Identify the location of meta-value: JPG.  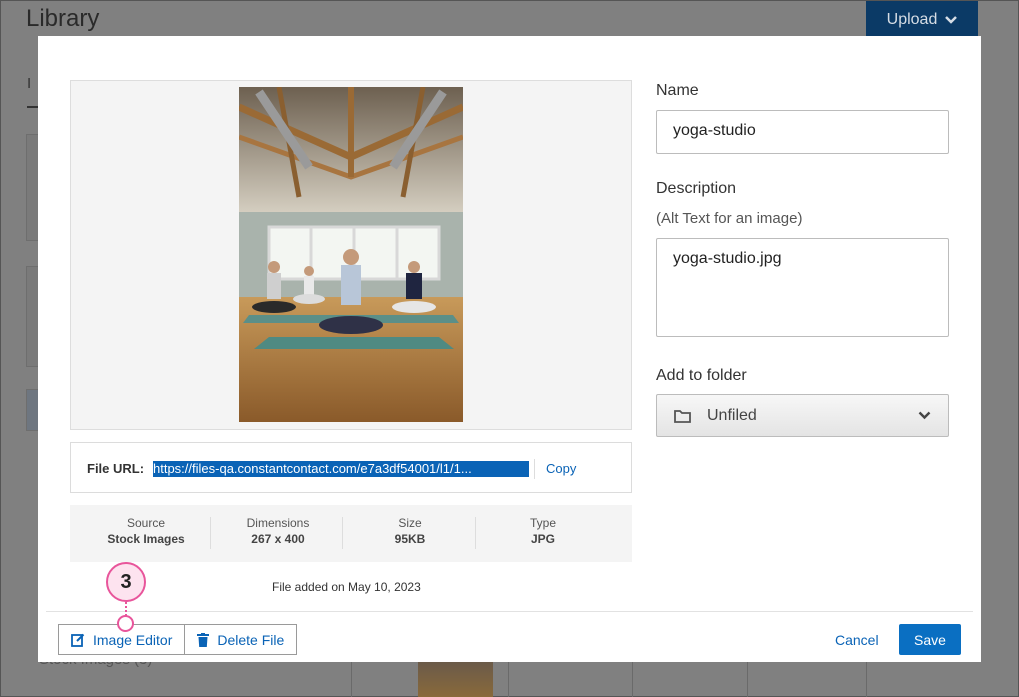
(542, 539).